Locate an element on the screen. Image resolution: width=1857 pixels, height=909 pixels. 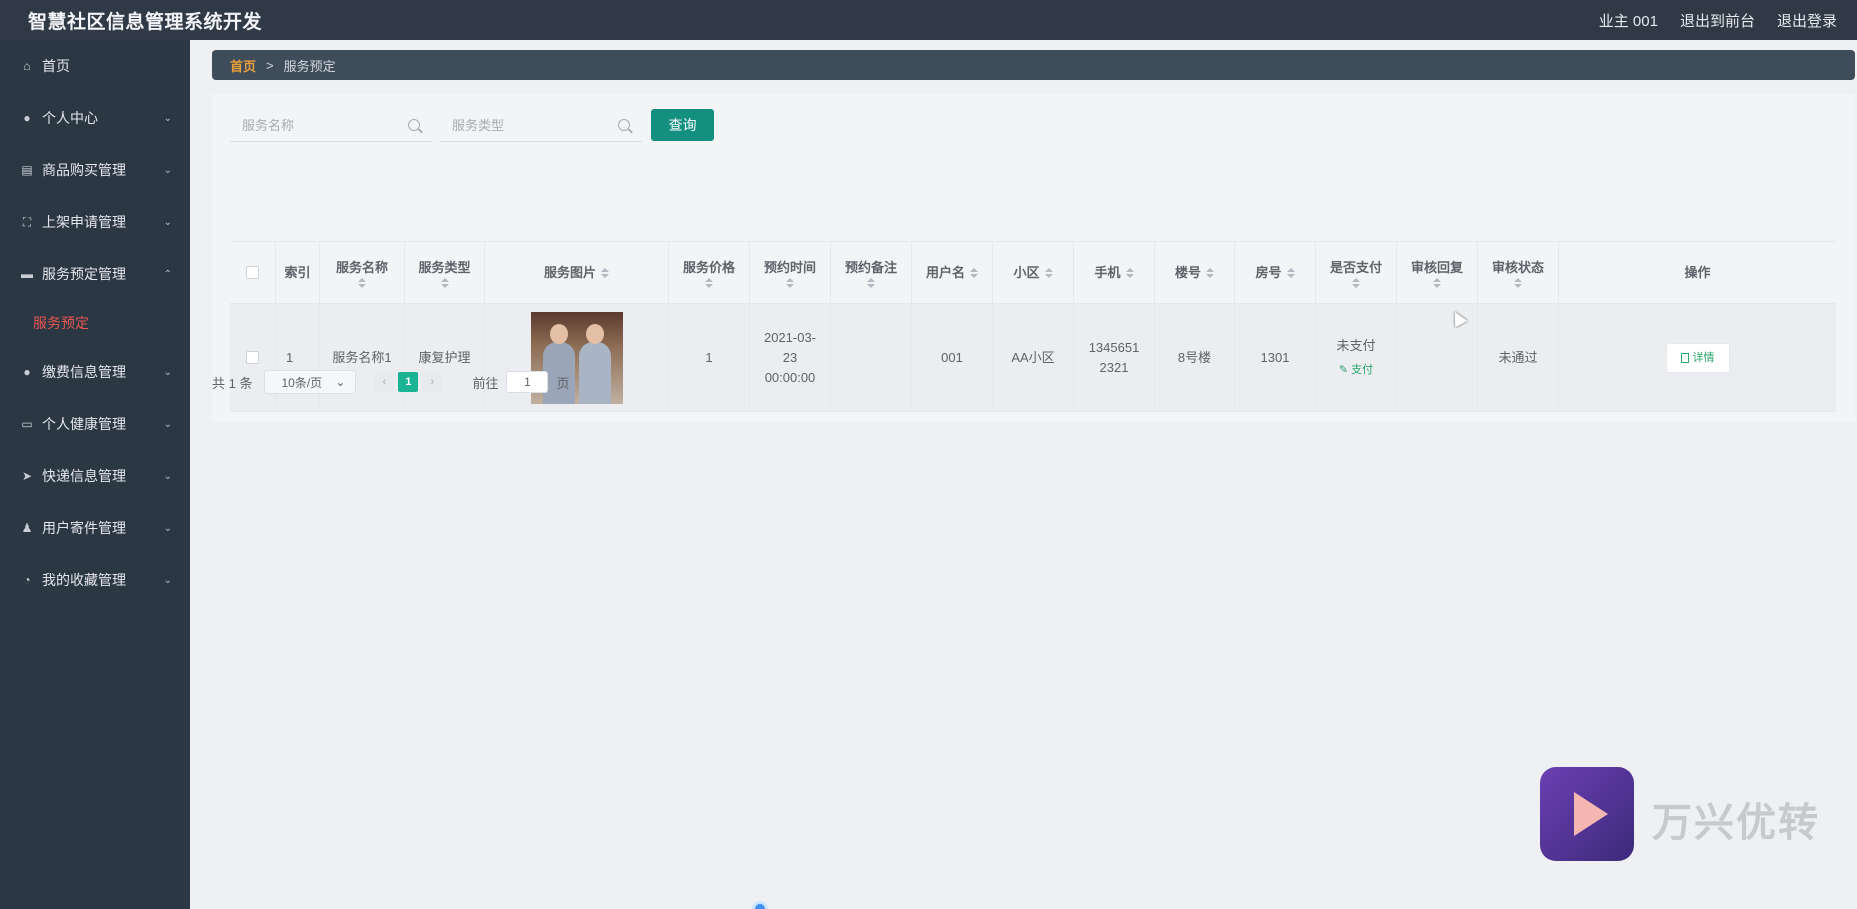
header-service-name: 服务名称 is located at coordinates (362, 272).